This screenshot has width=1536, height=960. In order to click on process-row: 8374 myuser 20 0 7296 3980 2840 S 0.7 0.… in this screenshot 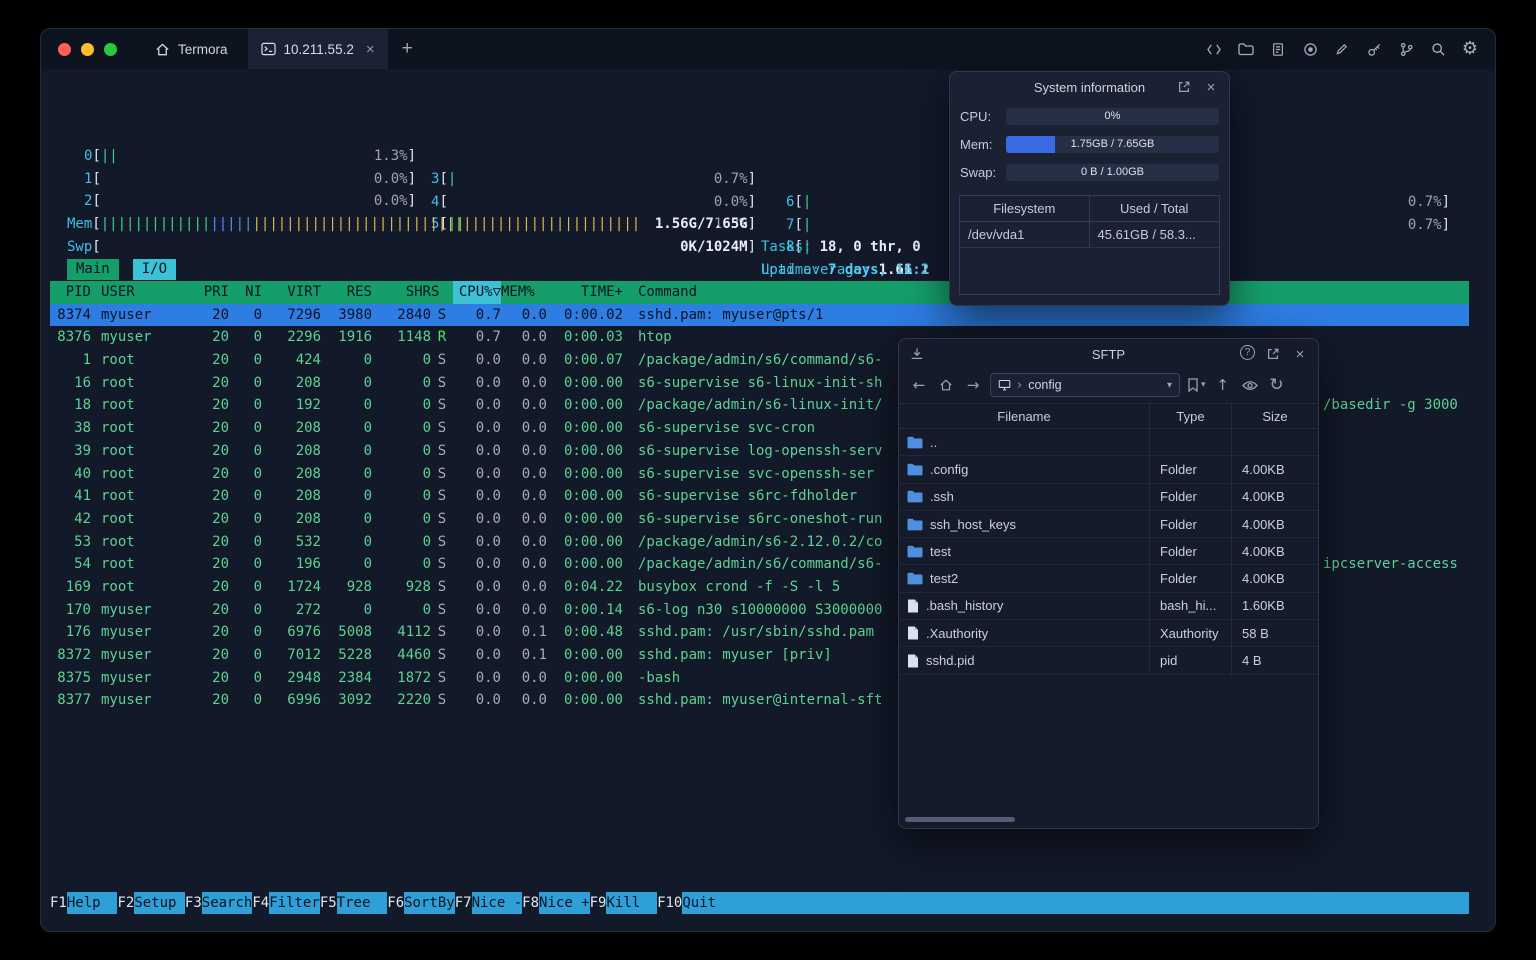, I will do `click(759, 315)`.